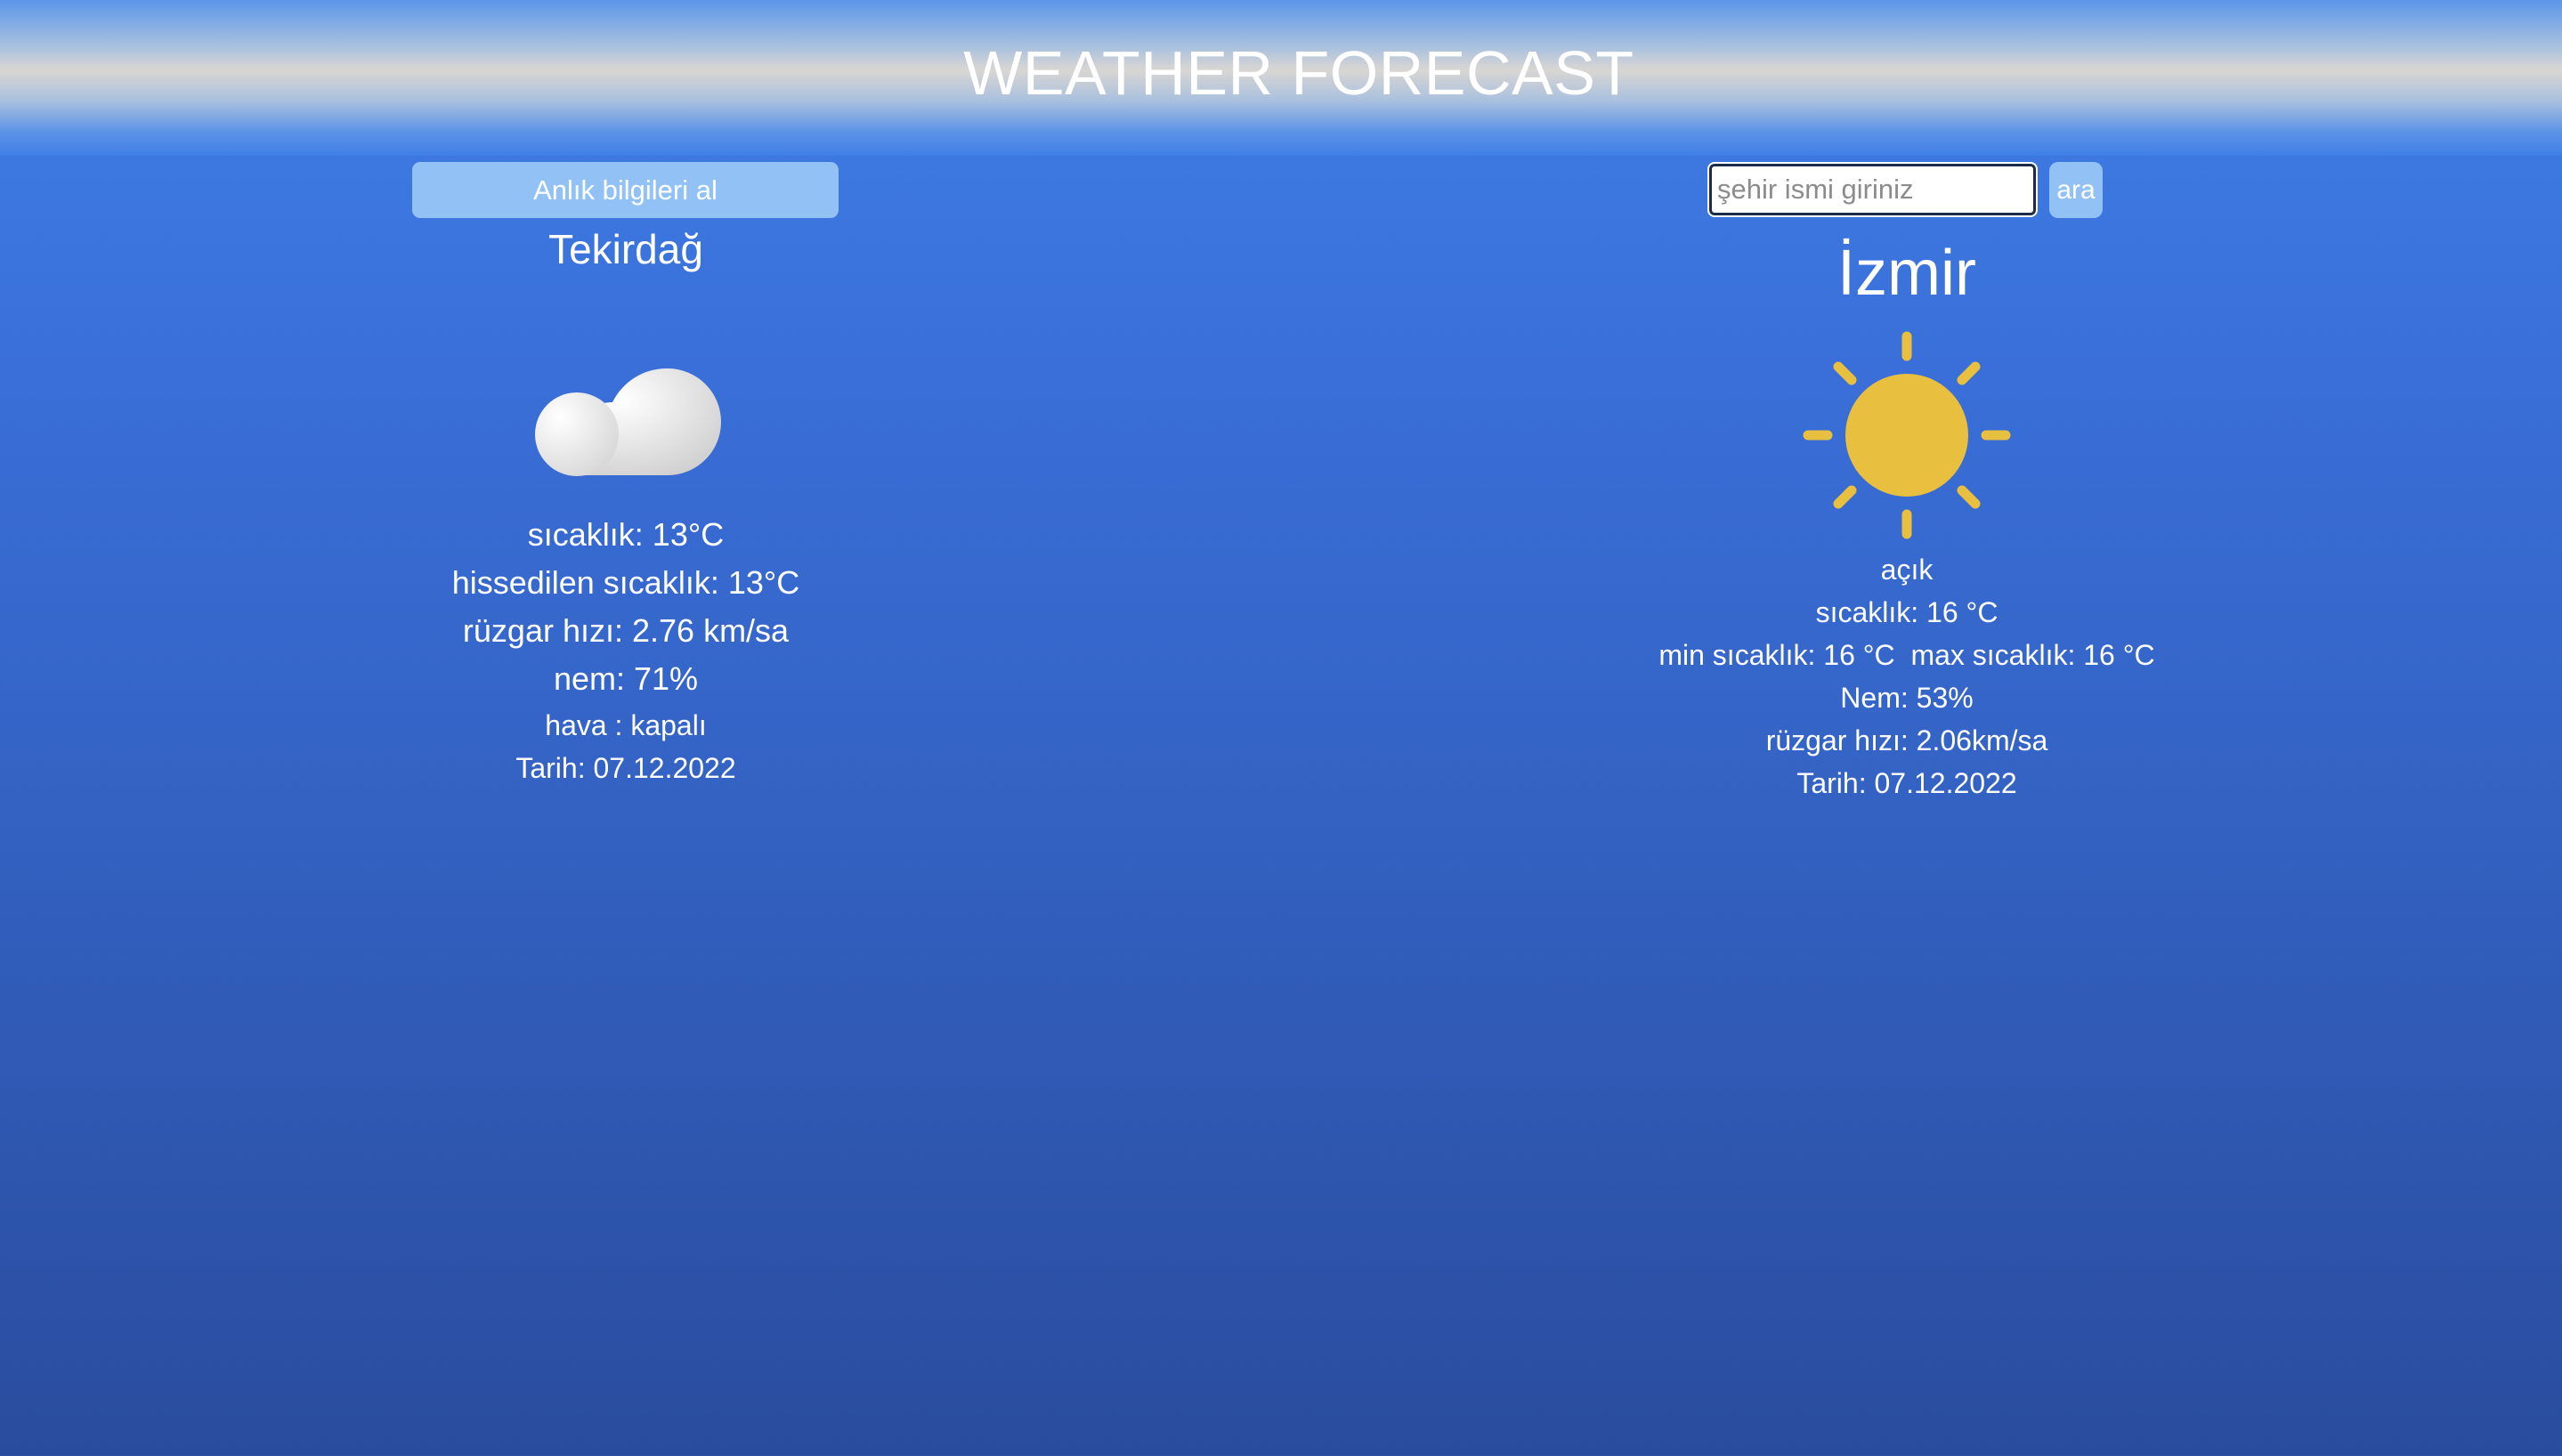 The image size is (2562, 1456). What do you see at coordinates (1906, 740) in the screenshot?
I see `right-wind-speed: rüzgar hızı: 2.06km/sa` at bounding box center [1906, 740].